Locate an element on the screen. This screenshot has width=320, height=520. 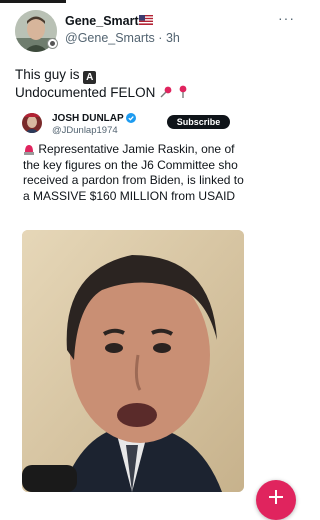
more-options-icon: ··· is located at coordinates (286, 18).